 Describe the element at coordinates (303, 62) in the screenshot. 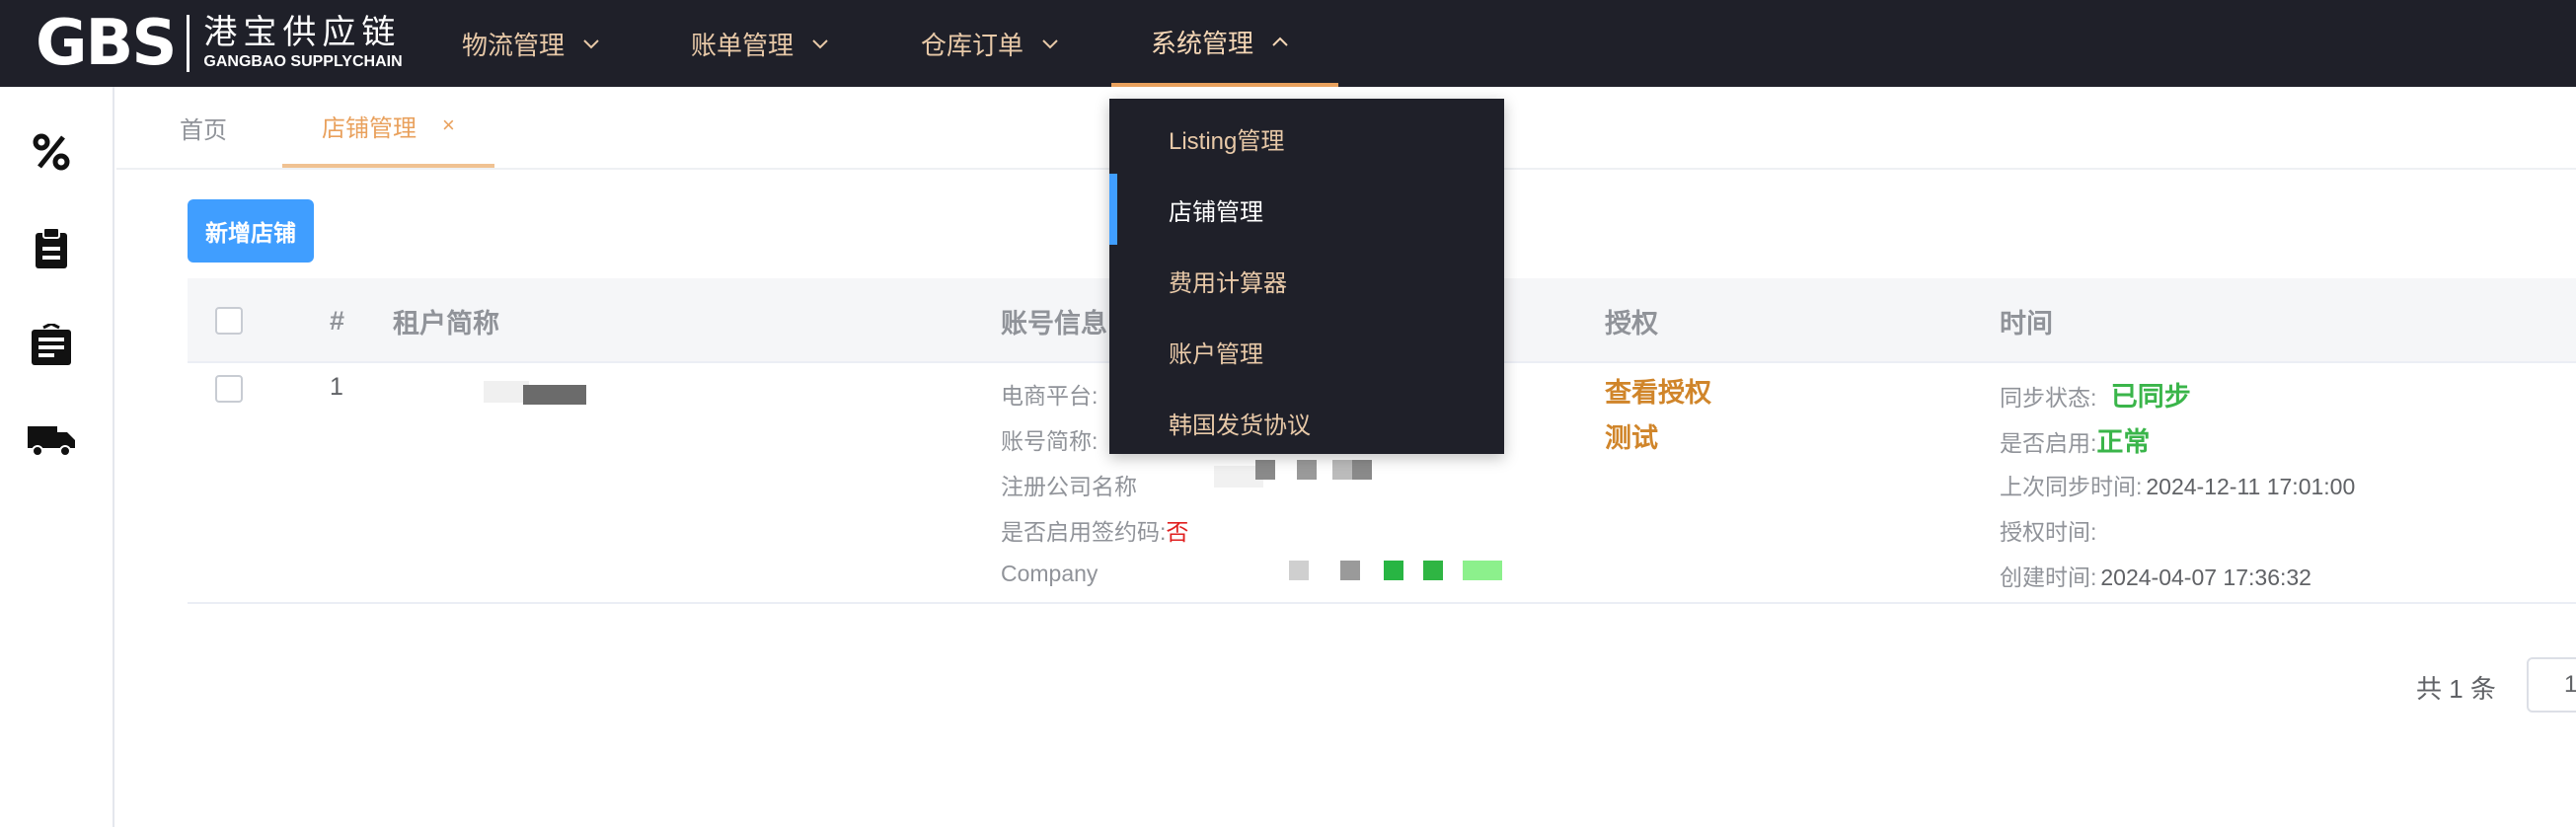

I see `brand-name-en: GANGBAO SUPPLYCHAIN` at that location.